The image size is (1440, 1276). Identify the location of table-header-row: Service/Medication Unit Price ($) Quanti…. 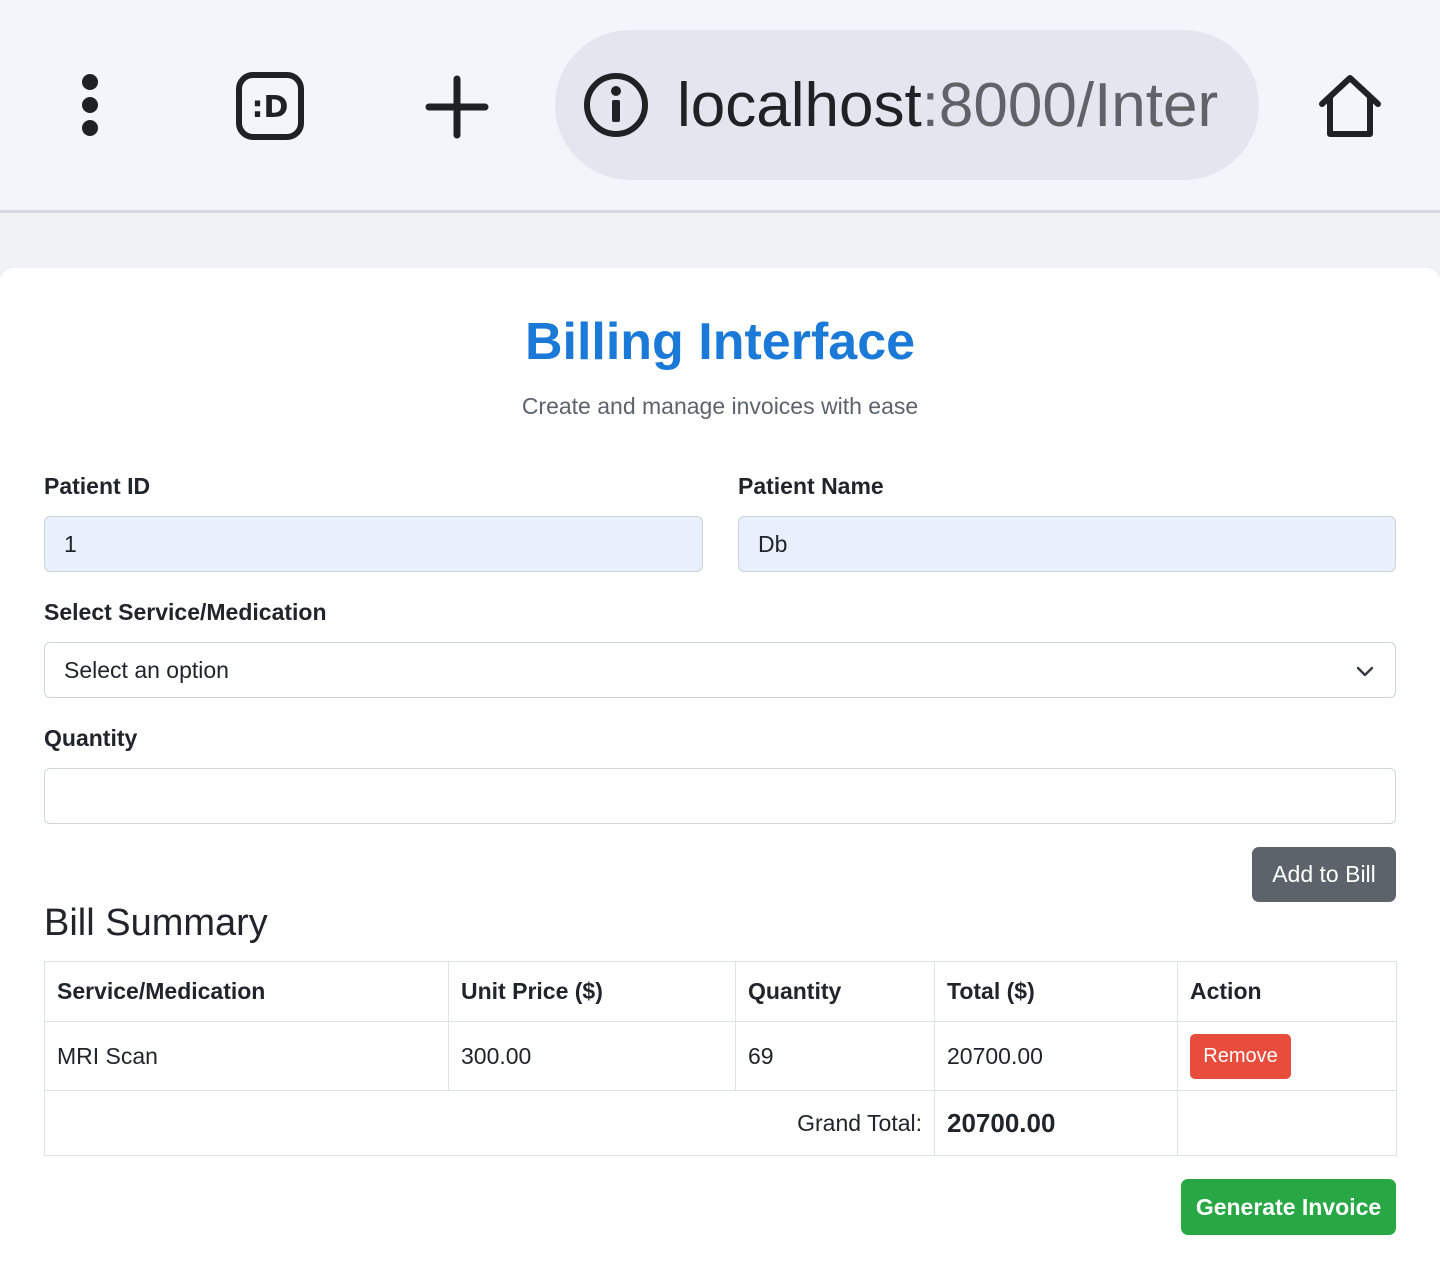
(720, 991).